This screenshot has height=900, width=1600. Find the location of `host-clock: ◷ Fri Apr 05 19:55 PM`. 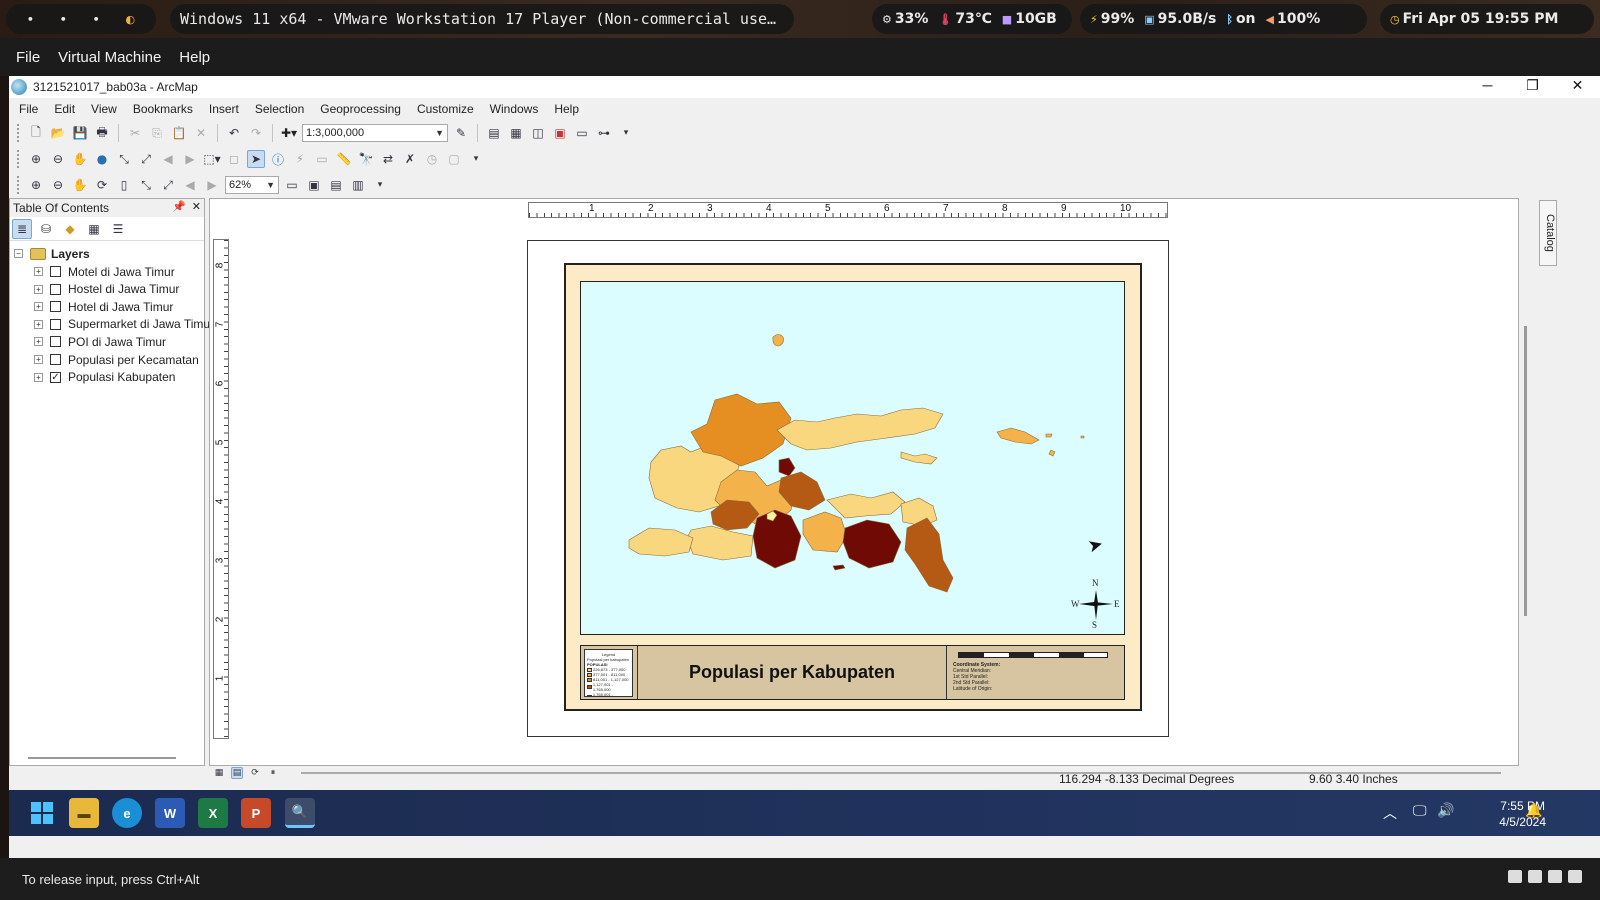

host-clock: ◷ Fri Apr 05 19:55 PM is located at coordinates (1487, 19).